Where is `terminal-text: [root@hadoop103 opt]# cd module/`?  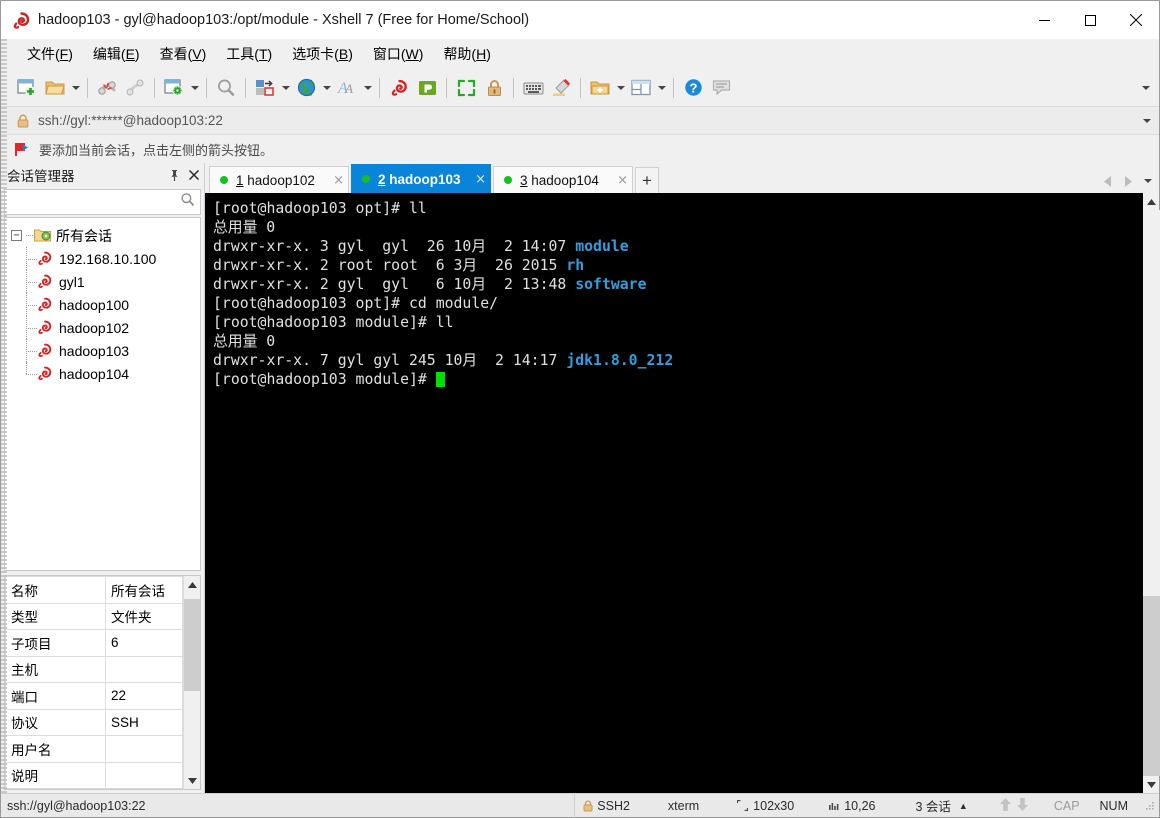 terminal-text: [root@hadoop103 opt]# cd module/ is located at coordinates (356, 303).